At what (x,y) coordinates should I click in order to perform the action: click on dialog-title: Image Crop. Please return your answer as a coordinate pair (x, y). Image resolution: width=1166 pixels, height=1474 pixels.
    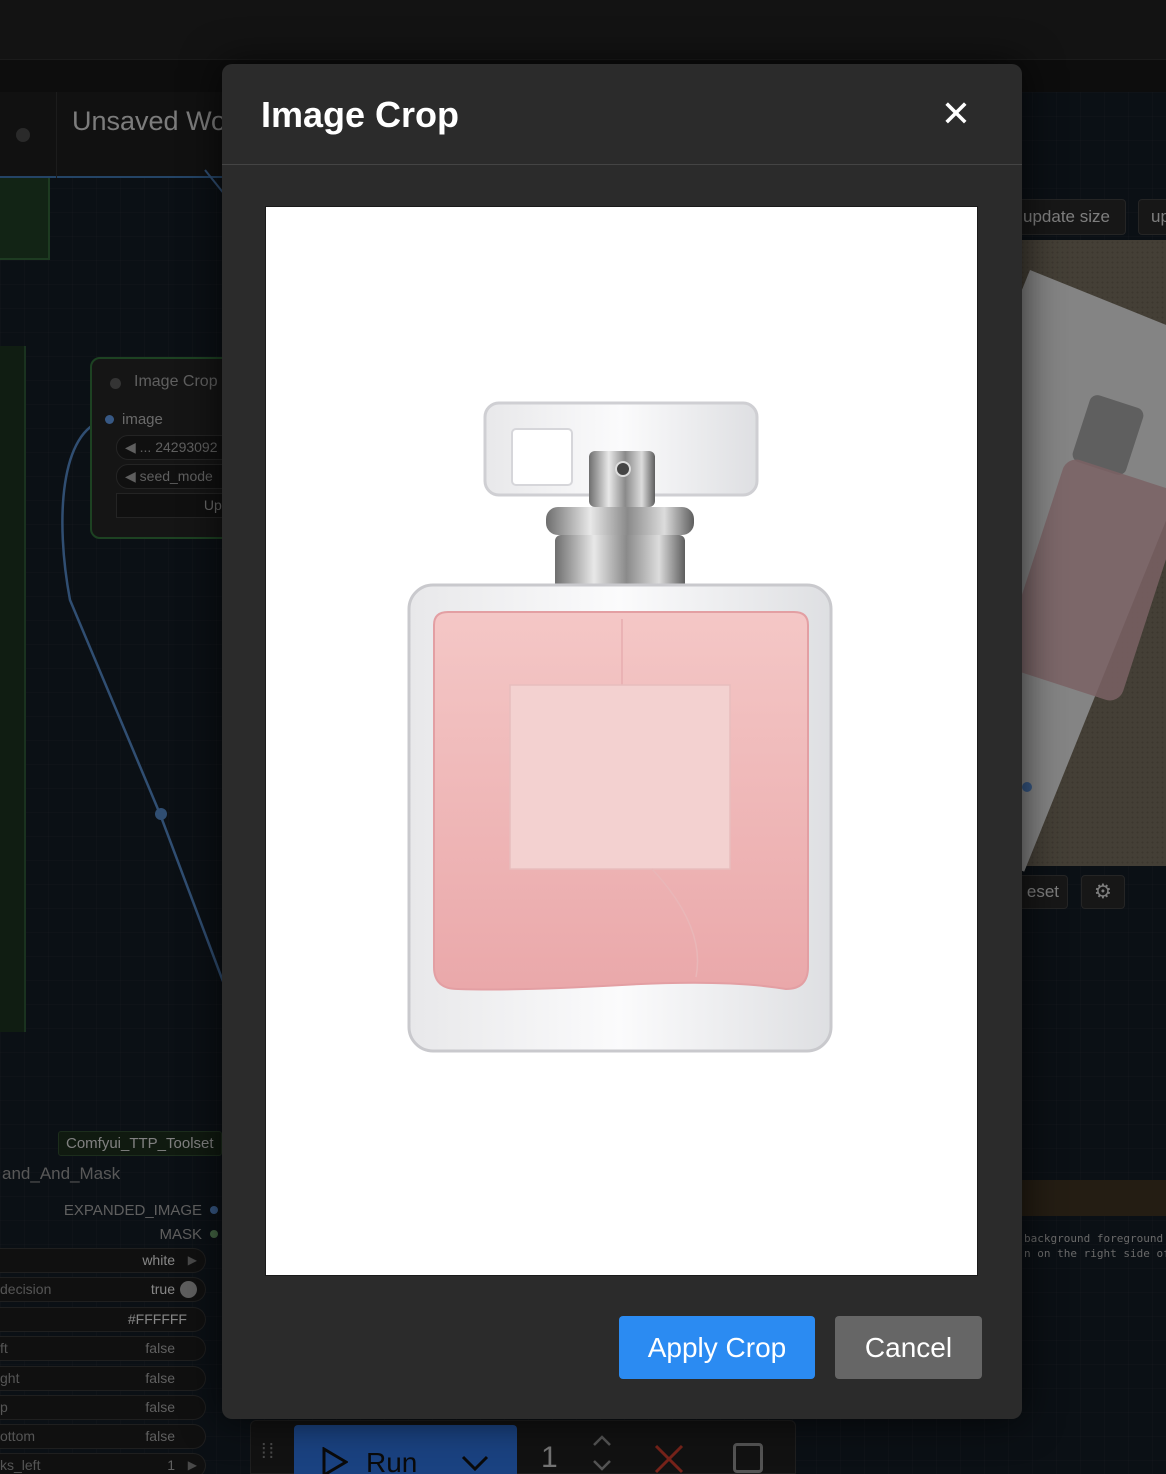
    Looking at the image, I should click on (360, 114).